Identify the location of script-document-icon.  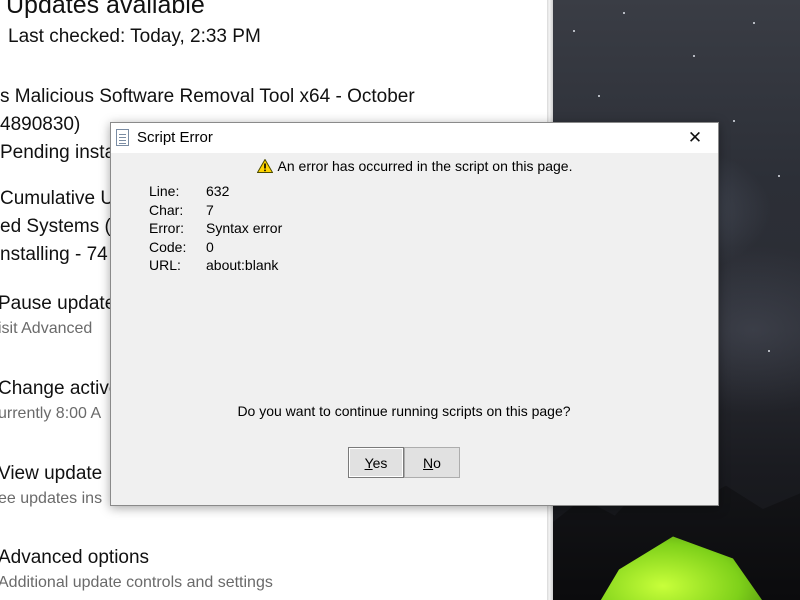
(122, 137).